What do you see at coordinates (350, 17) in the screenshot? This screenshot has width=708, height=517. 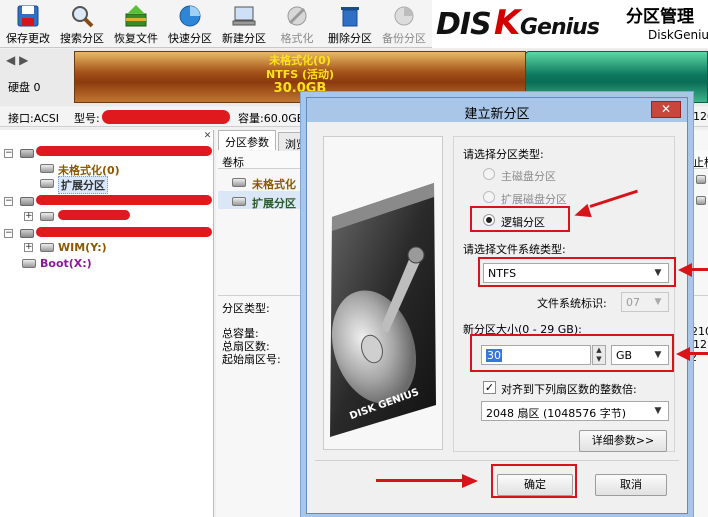 I see `delete-partition-icon` at bounding box center [350, 17].